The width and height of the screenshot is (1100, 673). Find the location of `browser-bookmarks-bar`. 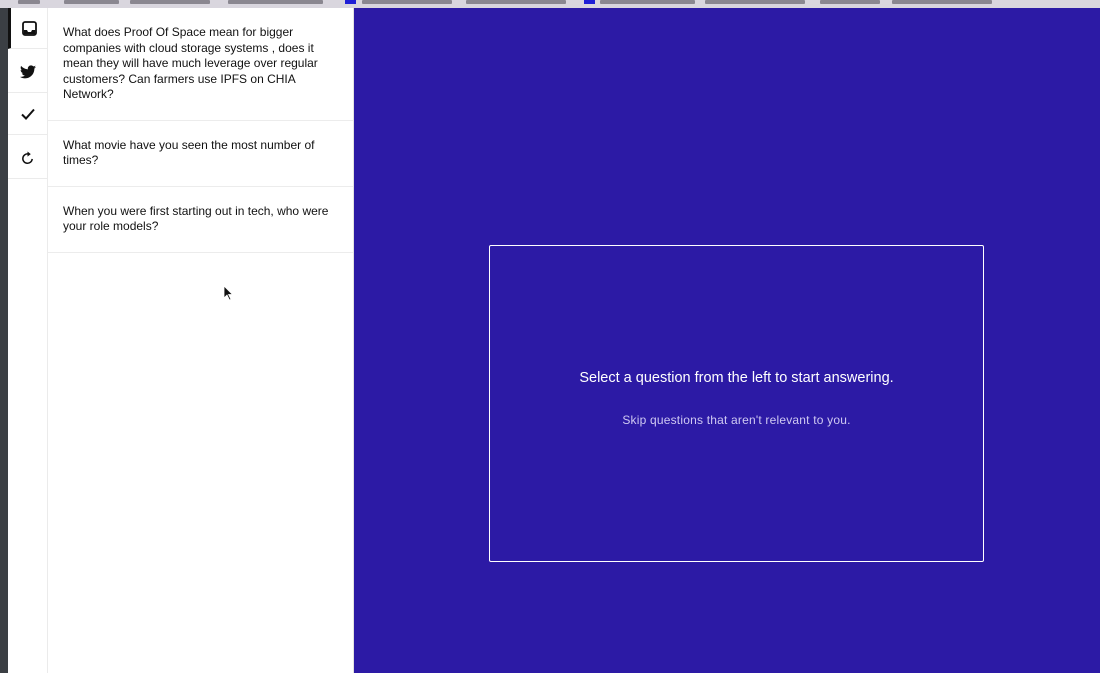

browser-bookmarks-bar is located at coordinates (550, 4).